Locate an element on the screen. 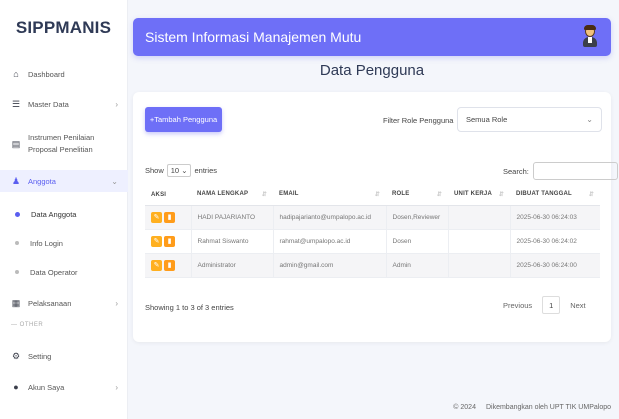 This screenshot has width=619, height=419. footer-credit: Dikembangkan oleh UPT TIK UMPalopo is located at coordinates (548, 407).